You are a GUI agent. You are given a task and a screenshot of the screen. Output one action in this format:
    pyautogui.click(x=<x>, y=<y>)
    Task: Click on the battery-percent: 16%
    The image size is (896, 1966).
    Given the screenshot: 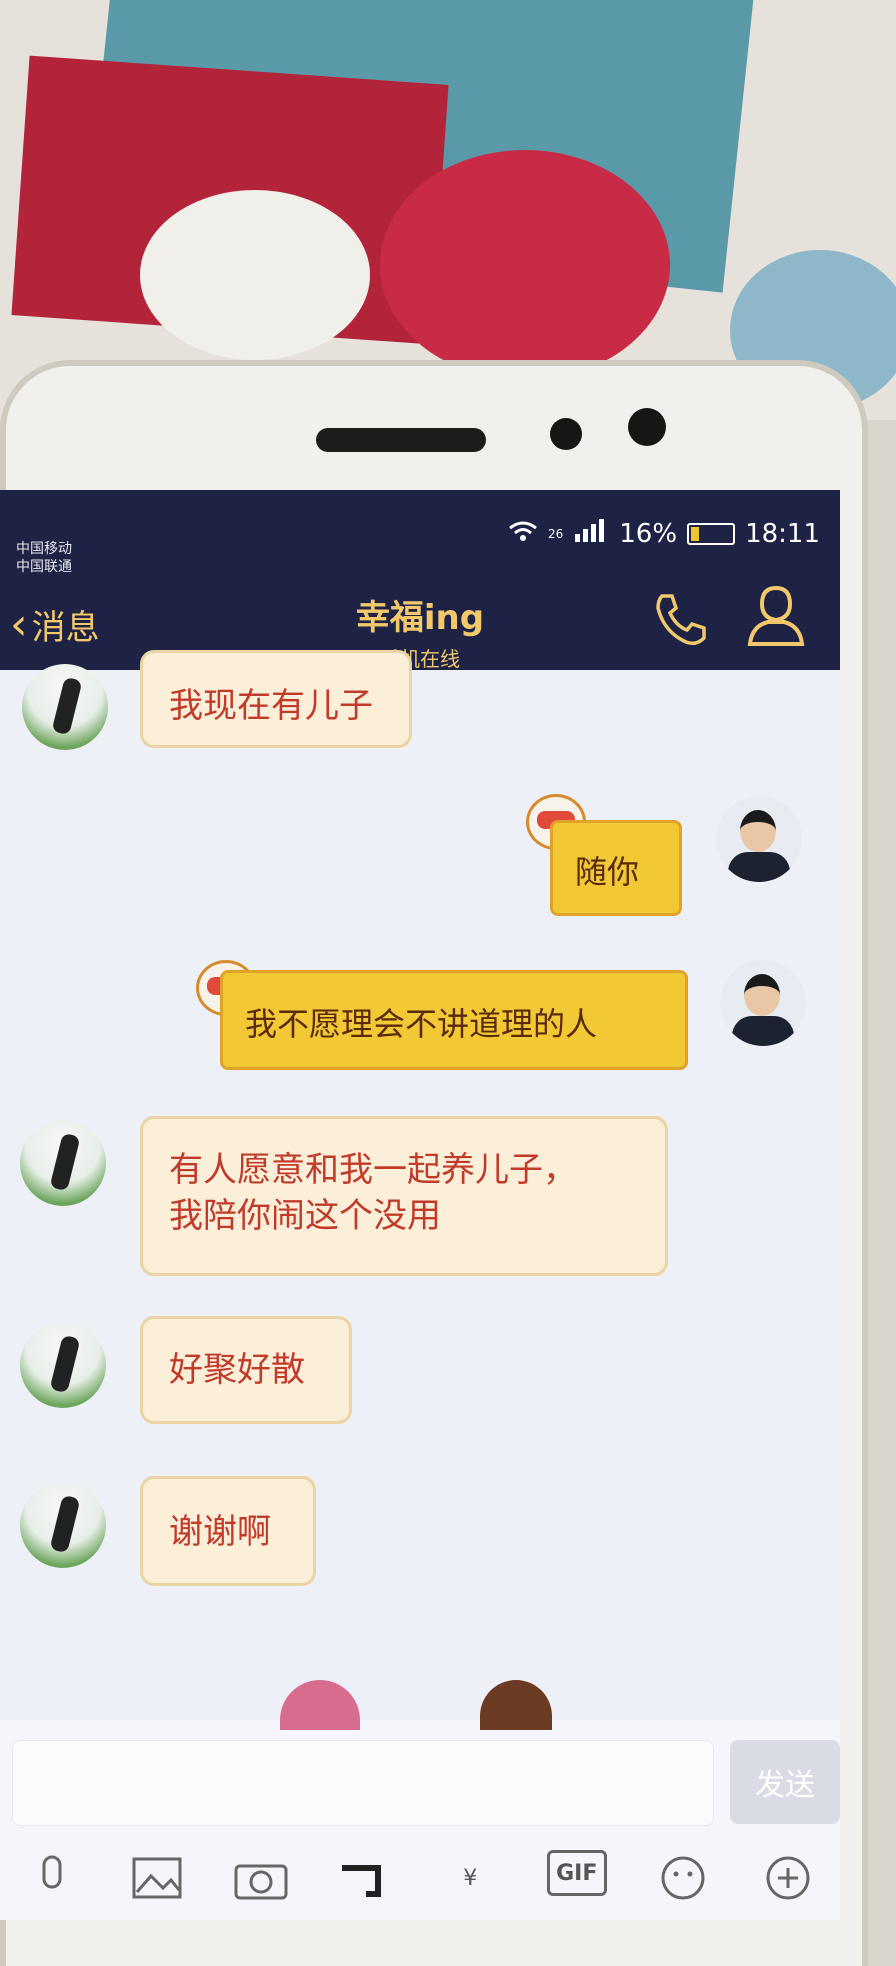 What is the action you would take?
    pyautogui.click(x=648, y=533)
    